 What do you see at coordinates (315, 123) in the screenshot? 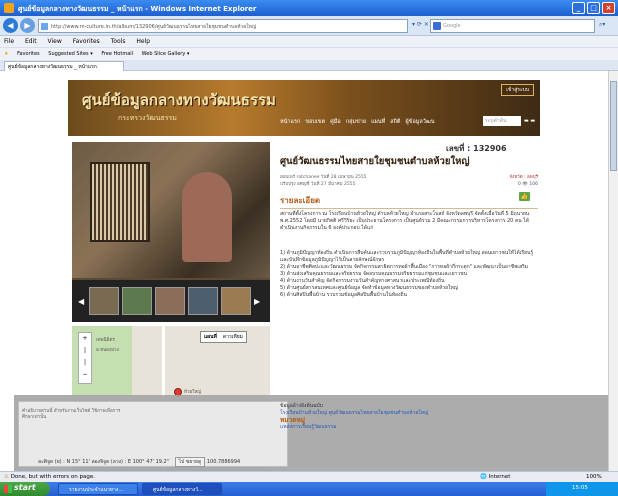
I see `nav-scope: ขอบเขต` at bounding box center [315, 123].